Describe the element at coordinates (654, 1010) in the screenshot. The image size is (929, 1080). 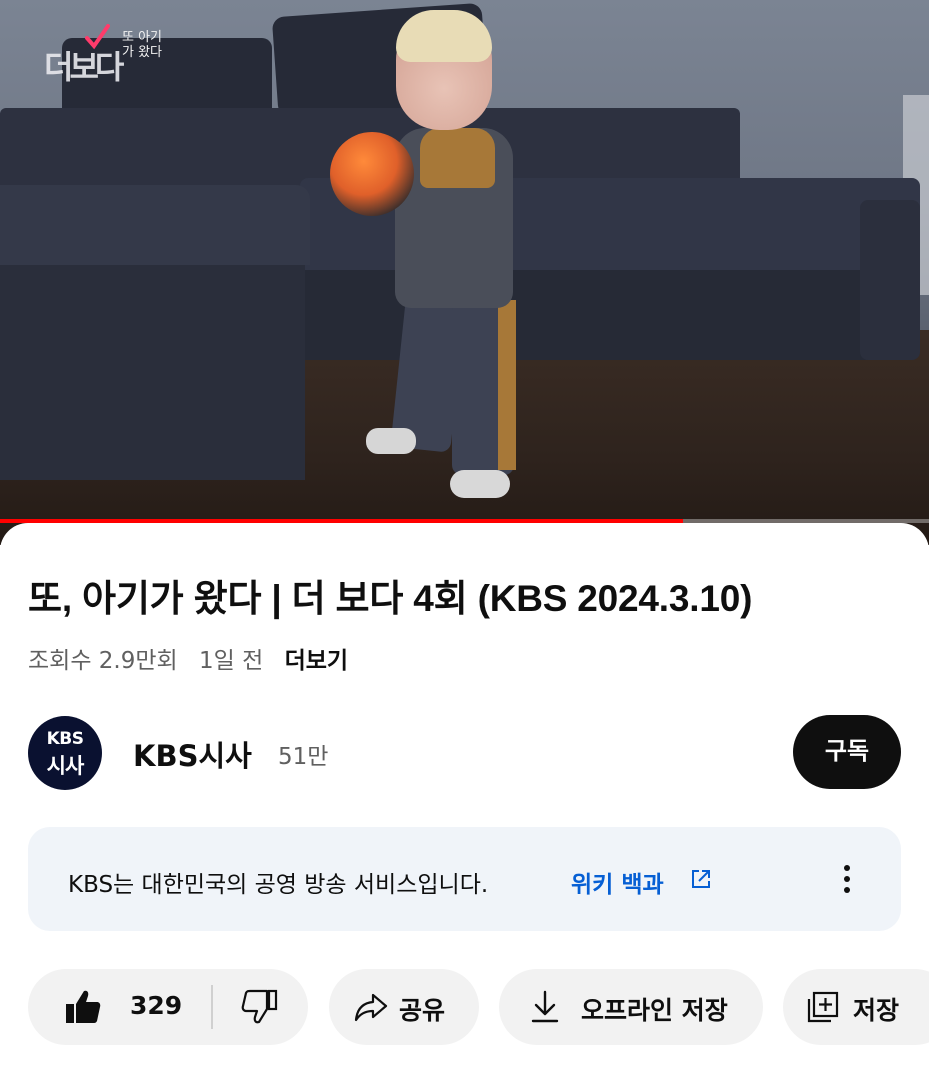
I see `download-label: 오프라인 저장` at that location.